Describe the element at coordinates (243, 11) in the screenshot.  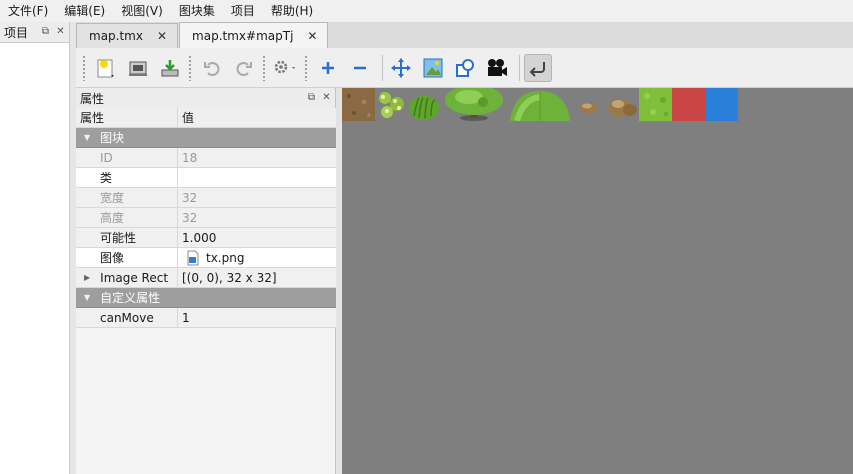
I see `menu-project: 项目` at that location.